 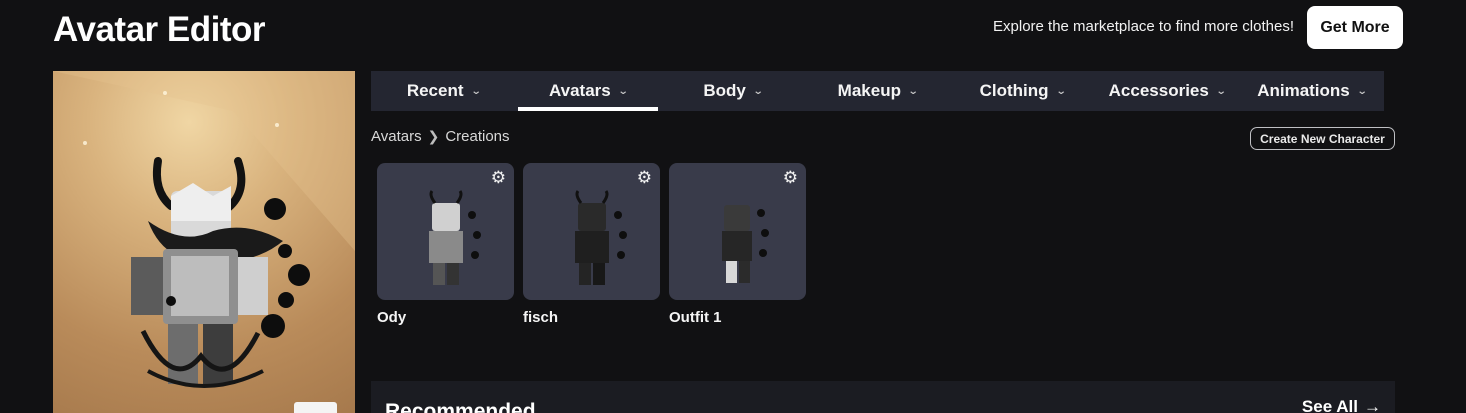 I want to click on tab-avatars: Avatars ⌄, so click(x=588, y=91).